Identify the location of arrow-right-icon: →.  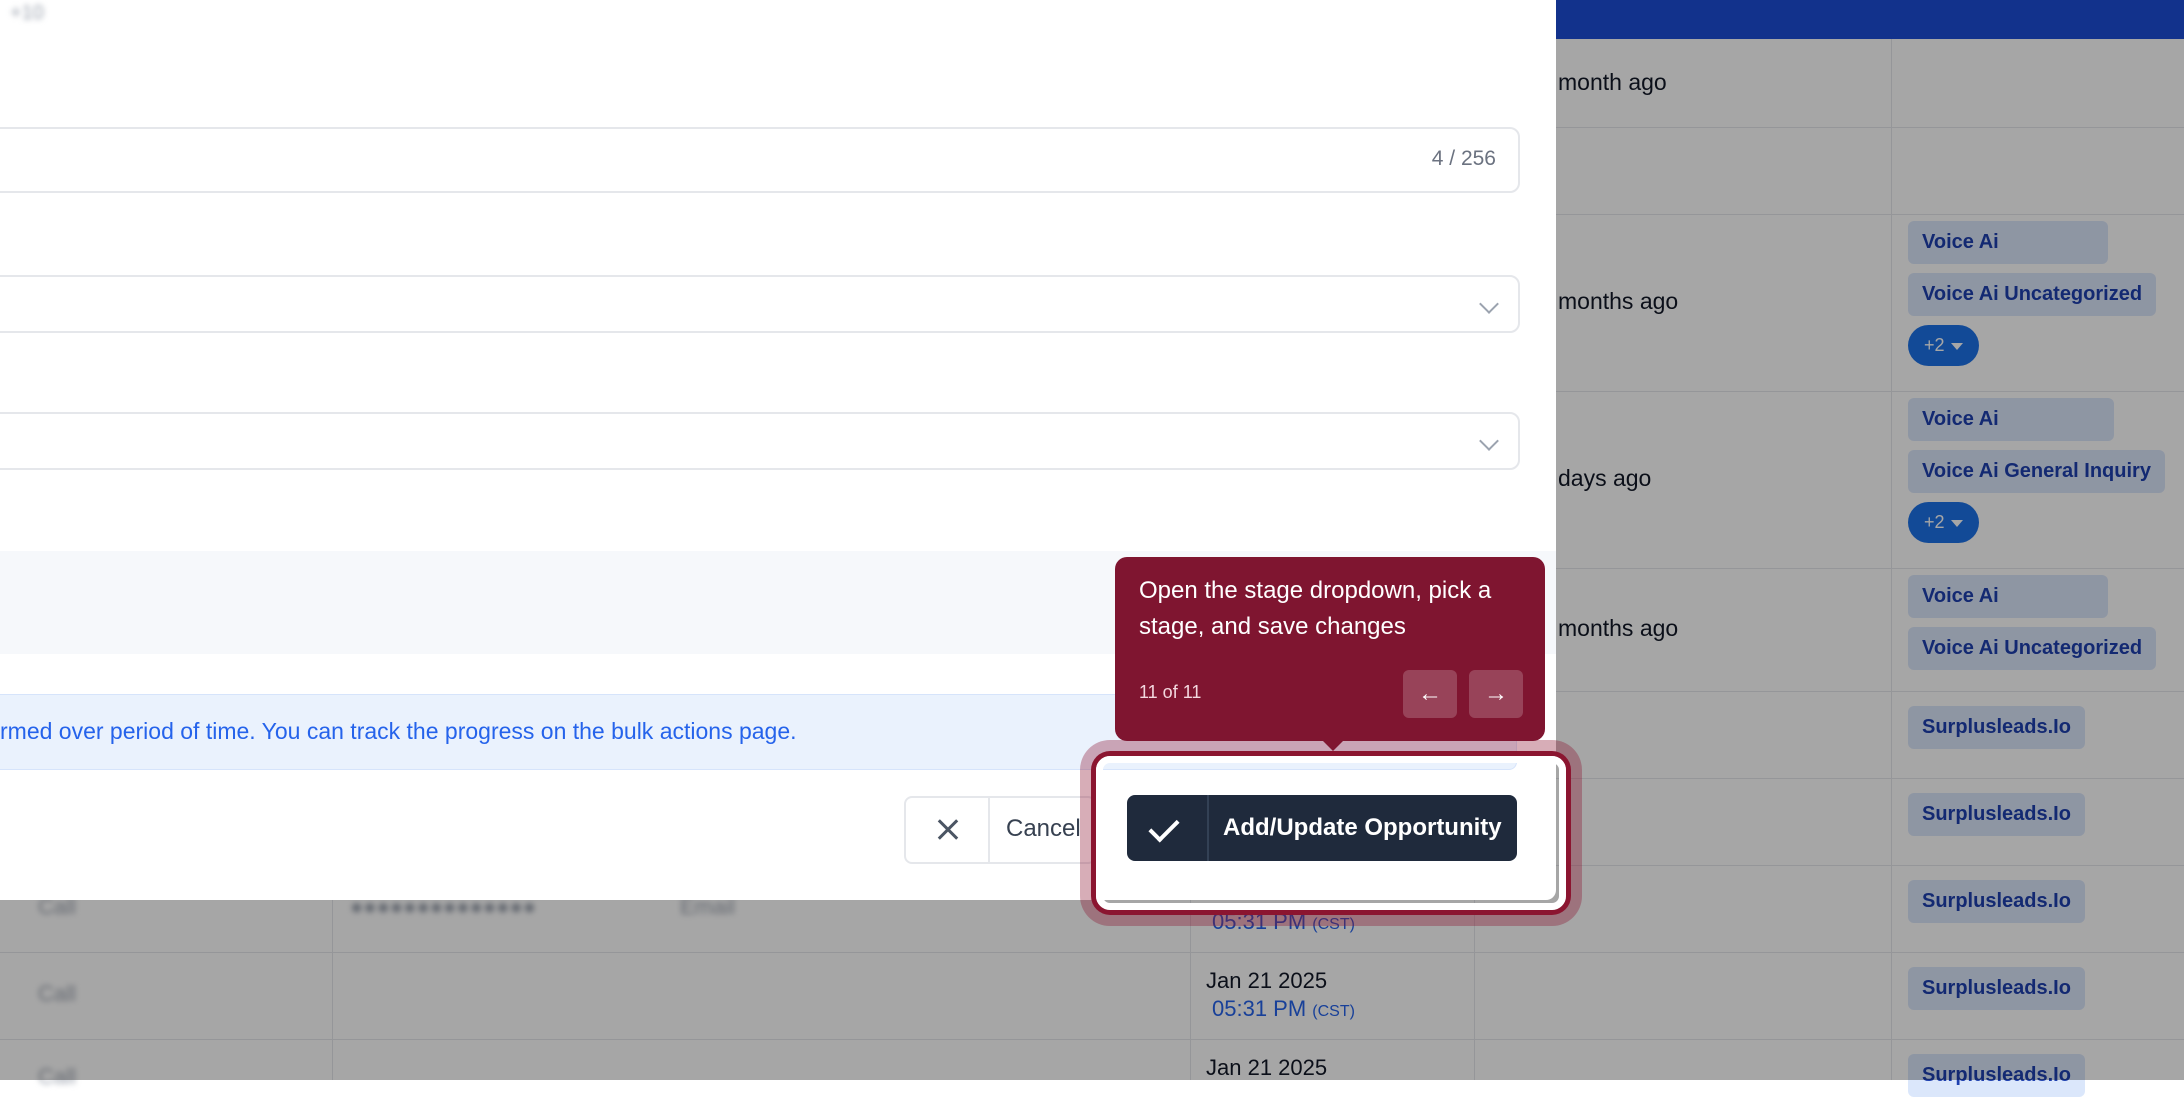
(1496, 693).